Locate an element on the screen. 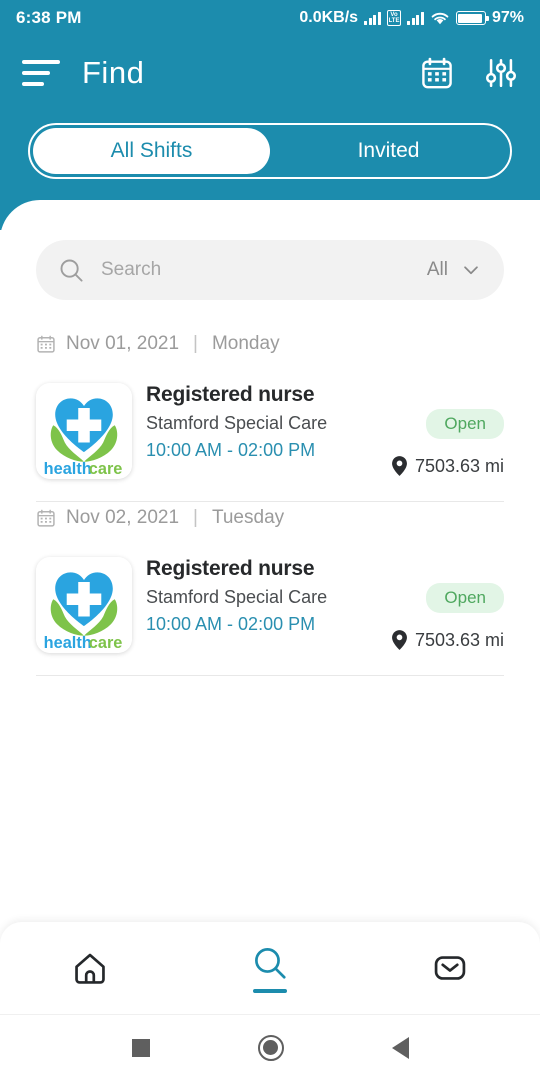 The image size is (540, 1080). system-navigation-bar is located at coordinates (270, 1047).